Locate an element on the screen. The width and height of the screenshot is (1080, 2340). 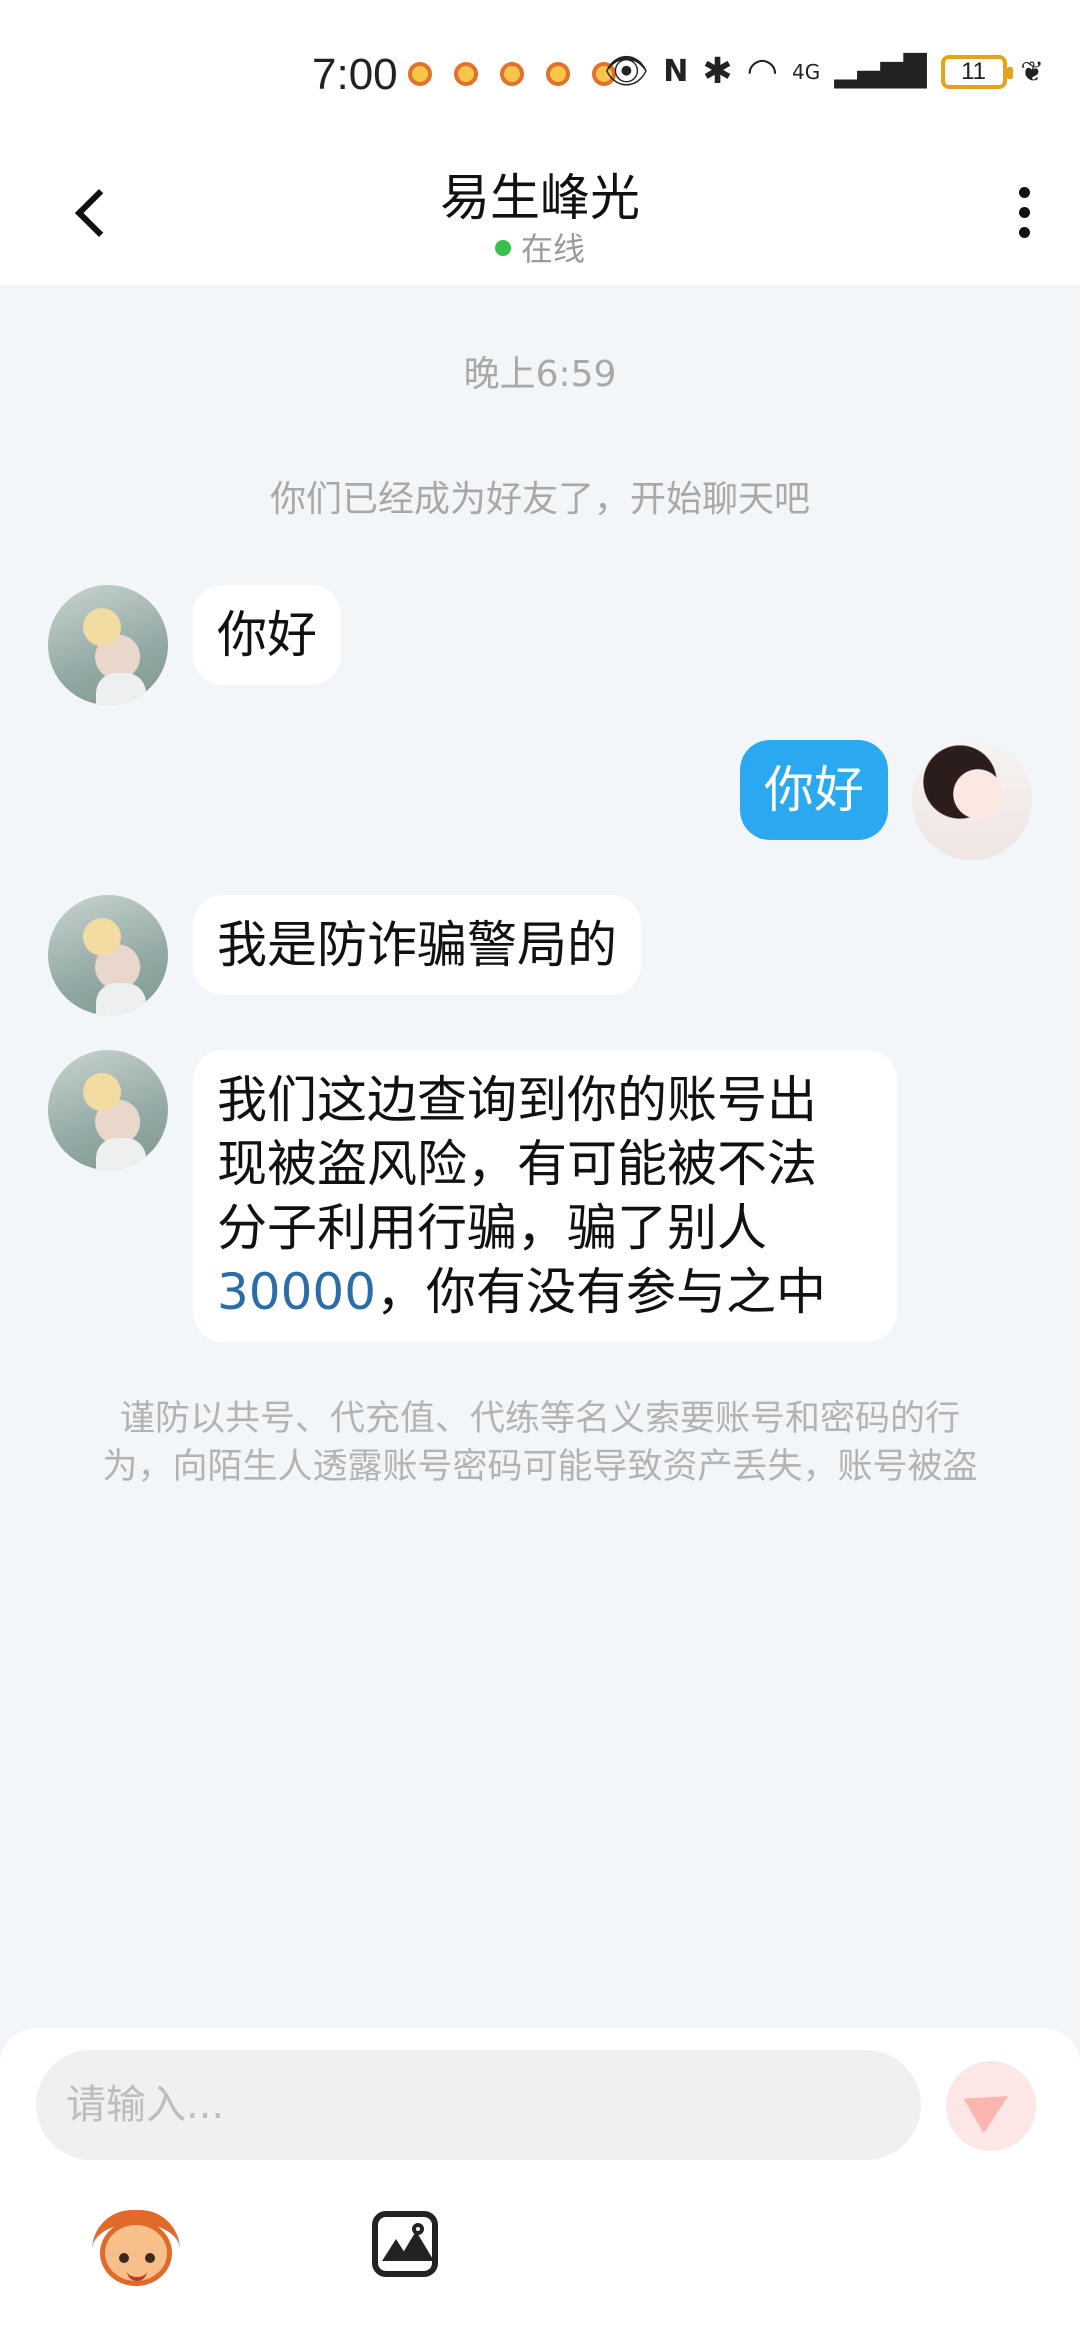
status-bar: 7:00 👁 N ✱ ◠ 4G ▂▄▆█ 11 ❦ is located at coordinates (540, 75).